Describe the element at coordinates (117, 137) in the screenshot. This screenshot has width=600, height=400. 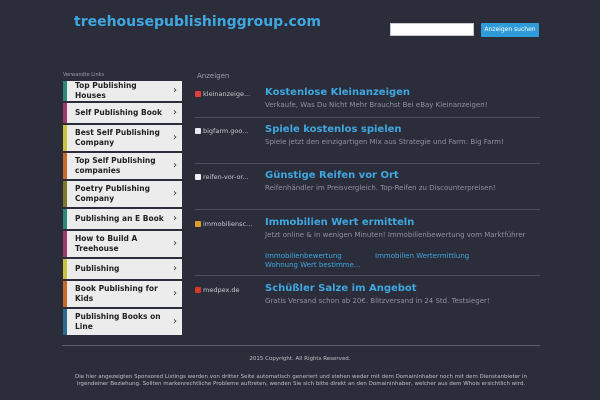
I see `sidebar-item-label: Best Self Publishing Company` at that location.